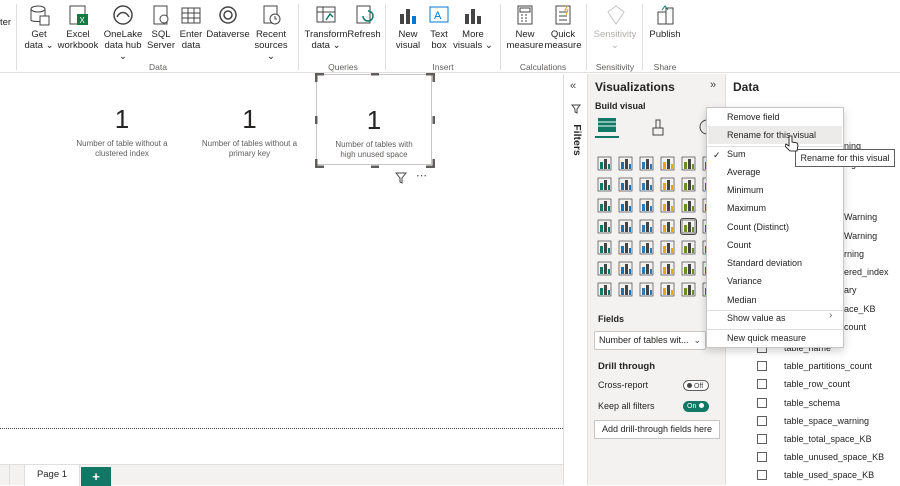  Describe the element at coordinates (855, 327) in the screenshot. I see `field-item: count` at that location.